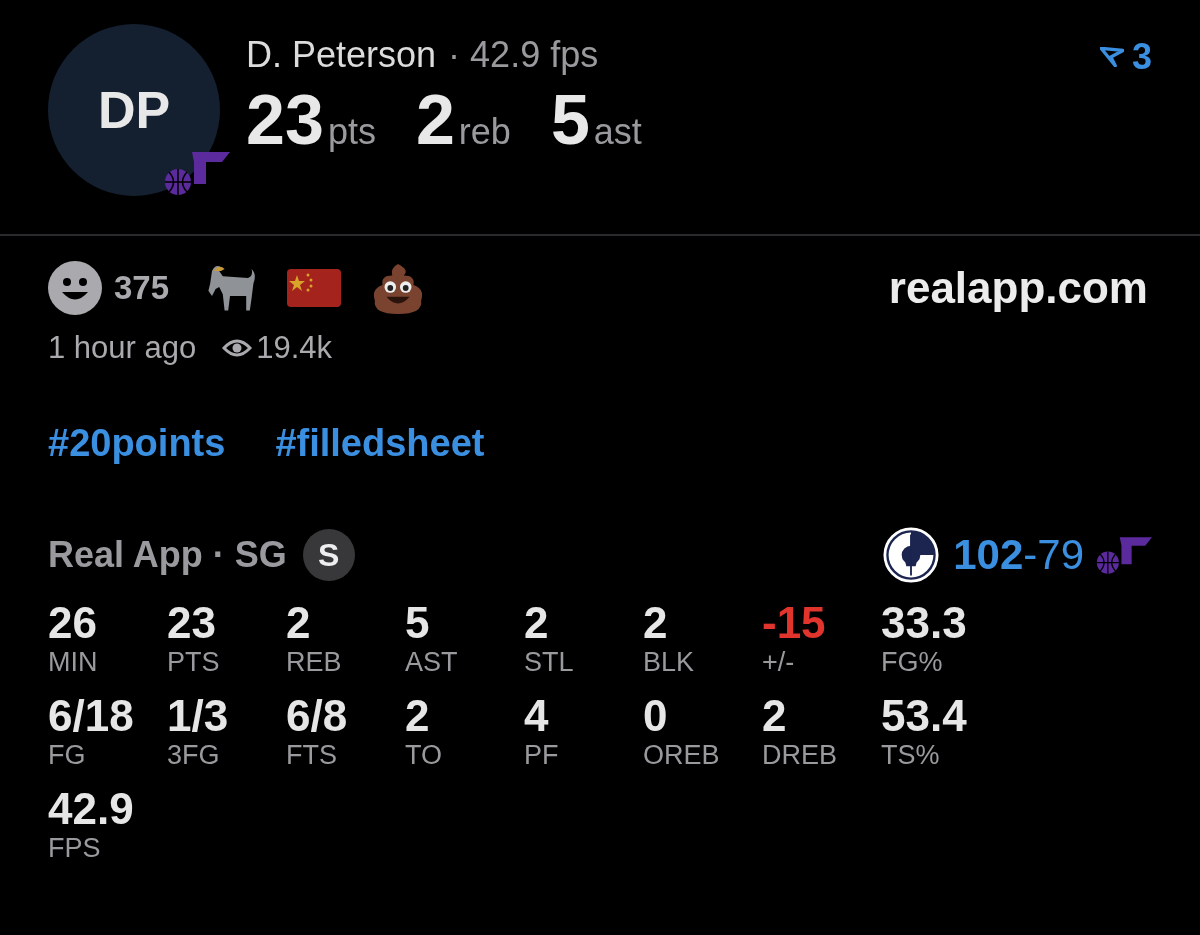  Describe the element at coordinates (194, 662) in the screenshot. I see `stat-label: PTS` at that location.